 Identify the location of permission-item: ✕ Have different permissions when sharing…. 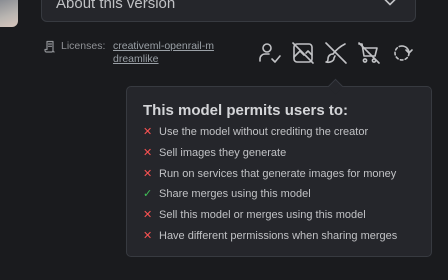
(270, 236).